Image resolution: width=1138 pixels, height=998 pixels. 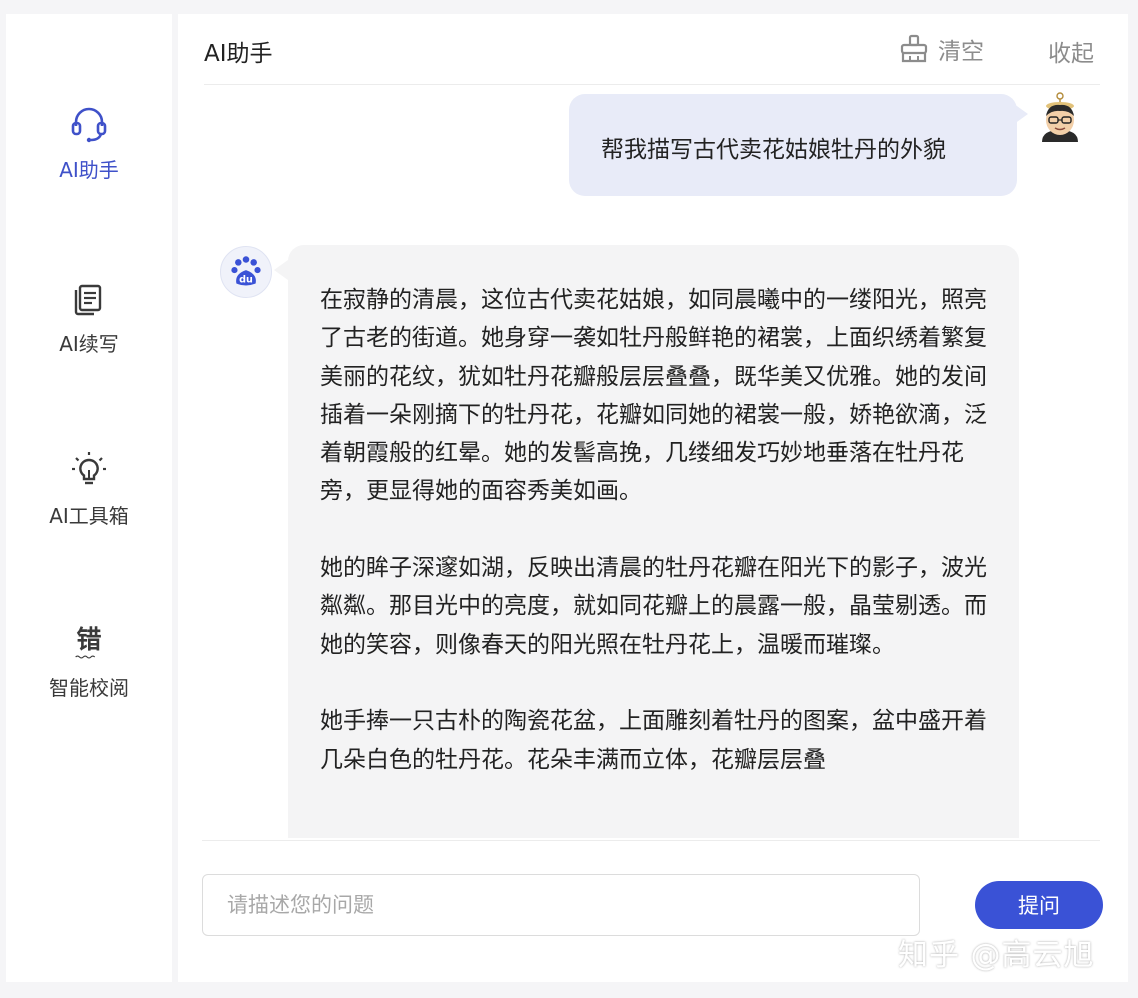 I want to click on document-copy-icon, so click(x=88, y=300).